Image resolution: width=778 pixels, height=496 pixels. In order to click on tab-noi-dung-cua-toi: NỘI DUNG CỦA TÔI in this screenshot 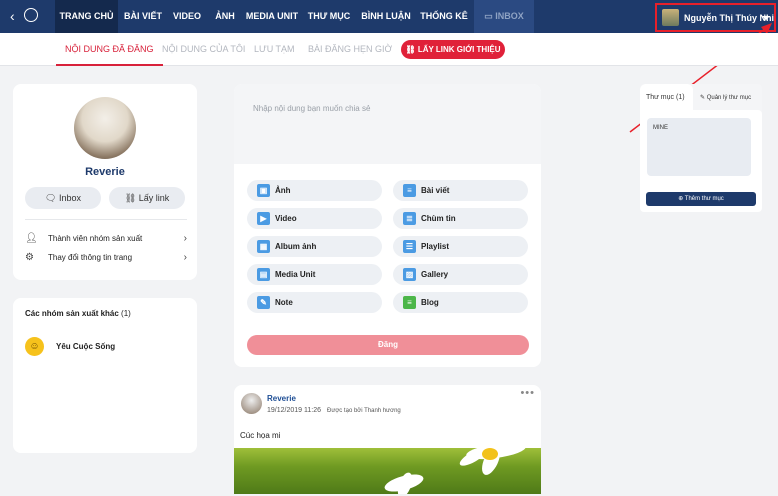, I will do `click(203, 49)`.